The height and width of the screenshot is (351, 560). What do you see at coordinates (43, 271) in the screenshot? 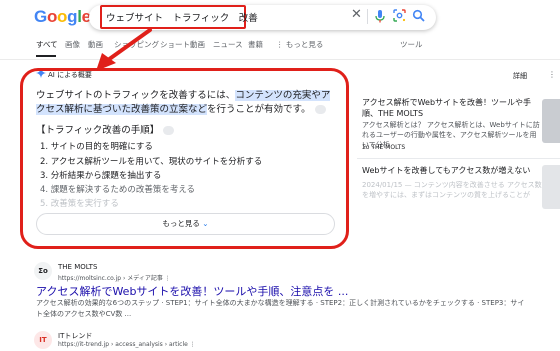
I see `site-favicon-icon: Ʃo` at bounding box center [43, 271].